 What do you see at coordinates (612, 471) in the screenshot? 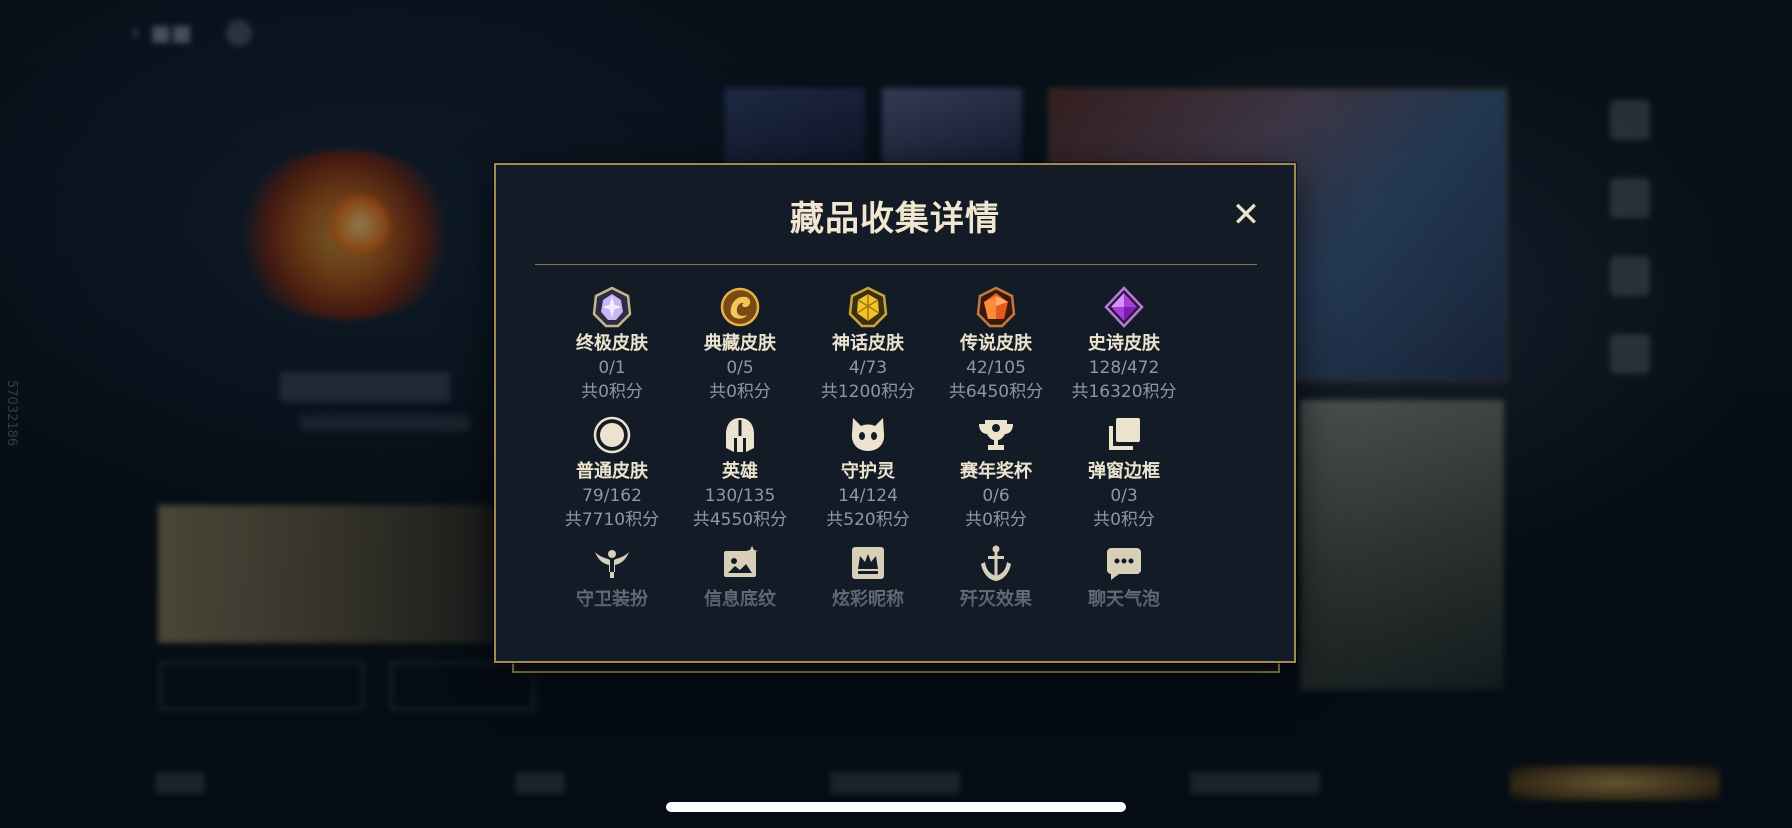
I see `item-label: 普通皮肤` at bounding box center [612, 471].